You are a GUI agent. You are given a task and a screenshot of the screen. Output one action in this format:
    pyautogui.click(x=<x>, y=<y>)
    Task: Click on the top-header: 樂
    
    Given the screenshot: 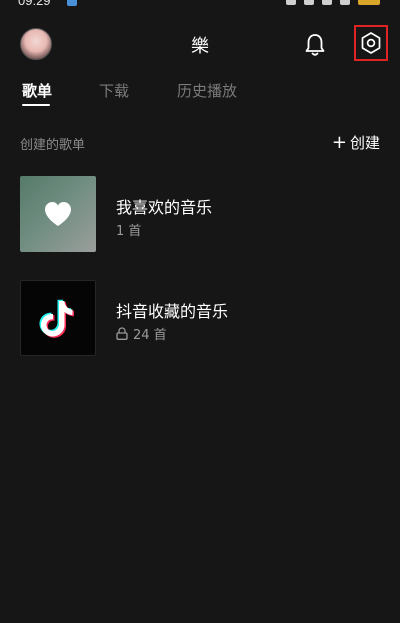 What is the action you would take?
    pyautogui.click(x=200, y=44)
    